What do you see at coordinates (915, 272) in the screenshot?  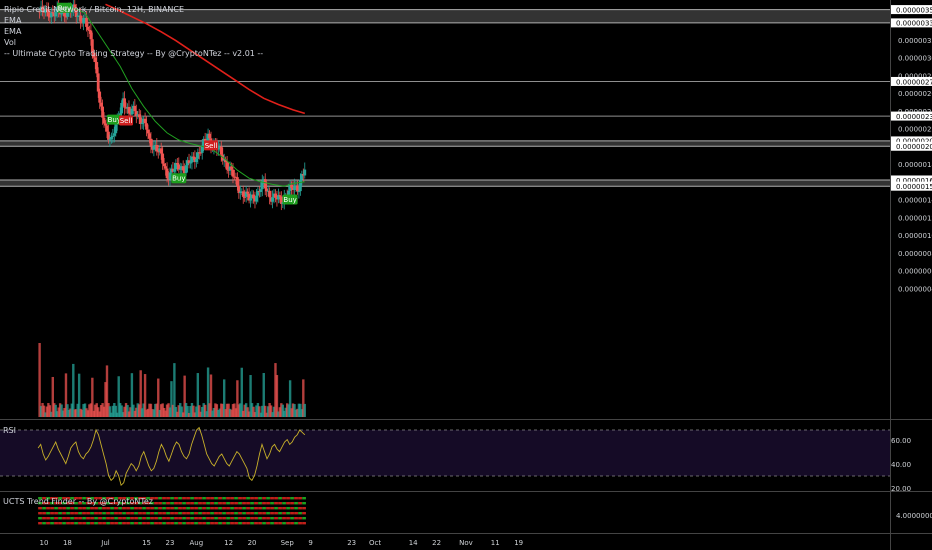 I see `price-tick-label: 0.00000060` at bounding box center [915, 272].